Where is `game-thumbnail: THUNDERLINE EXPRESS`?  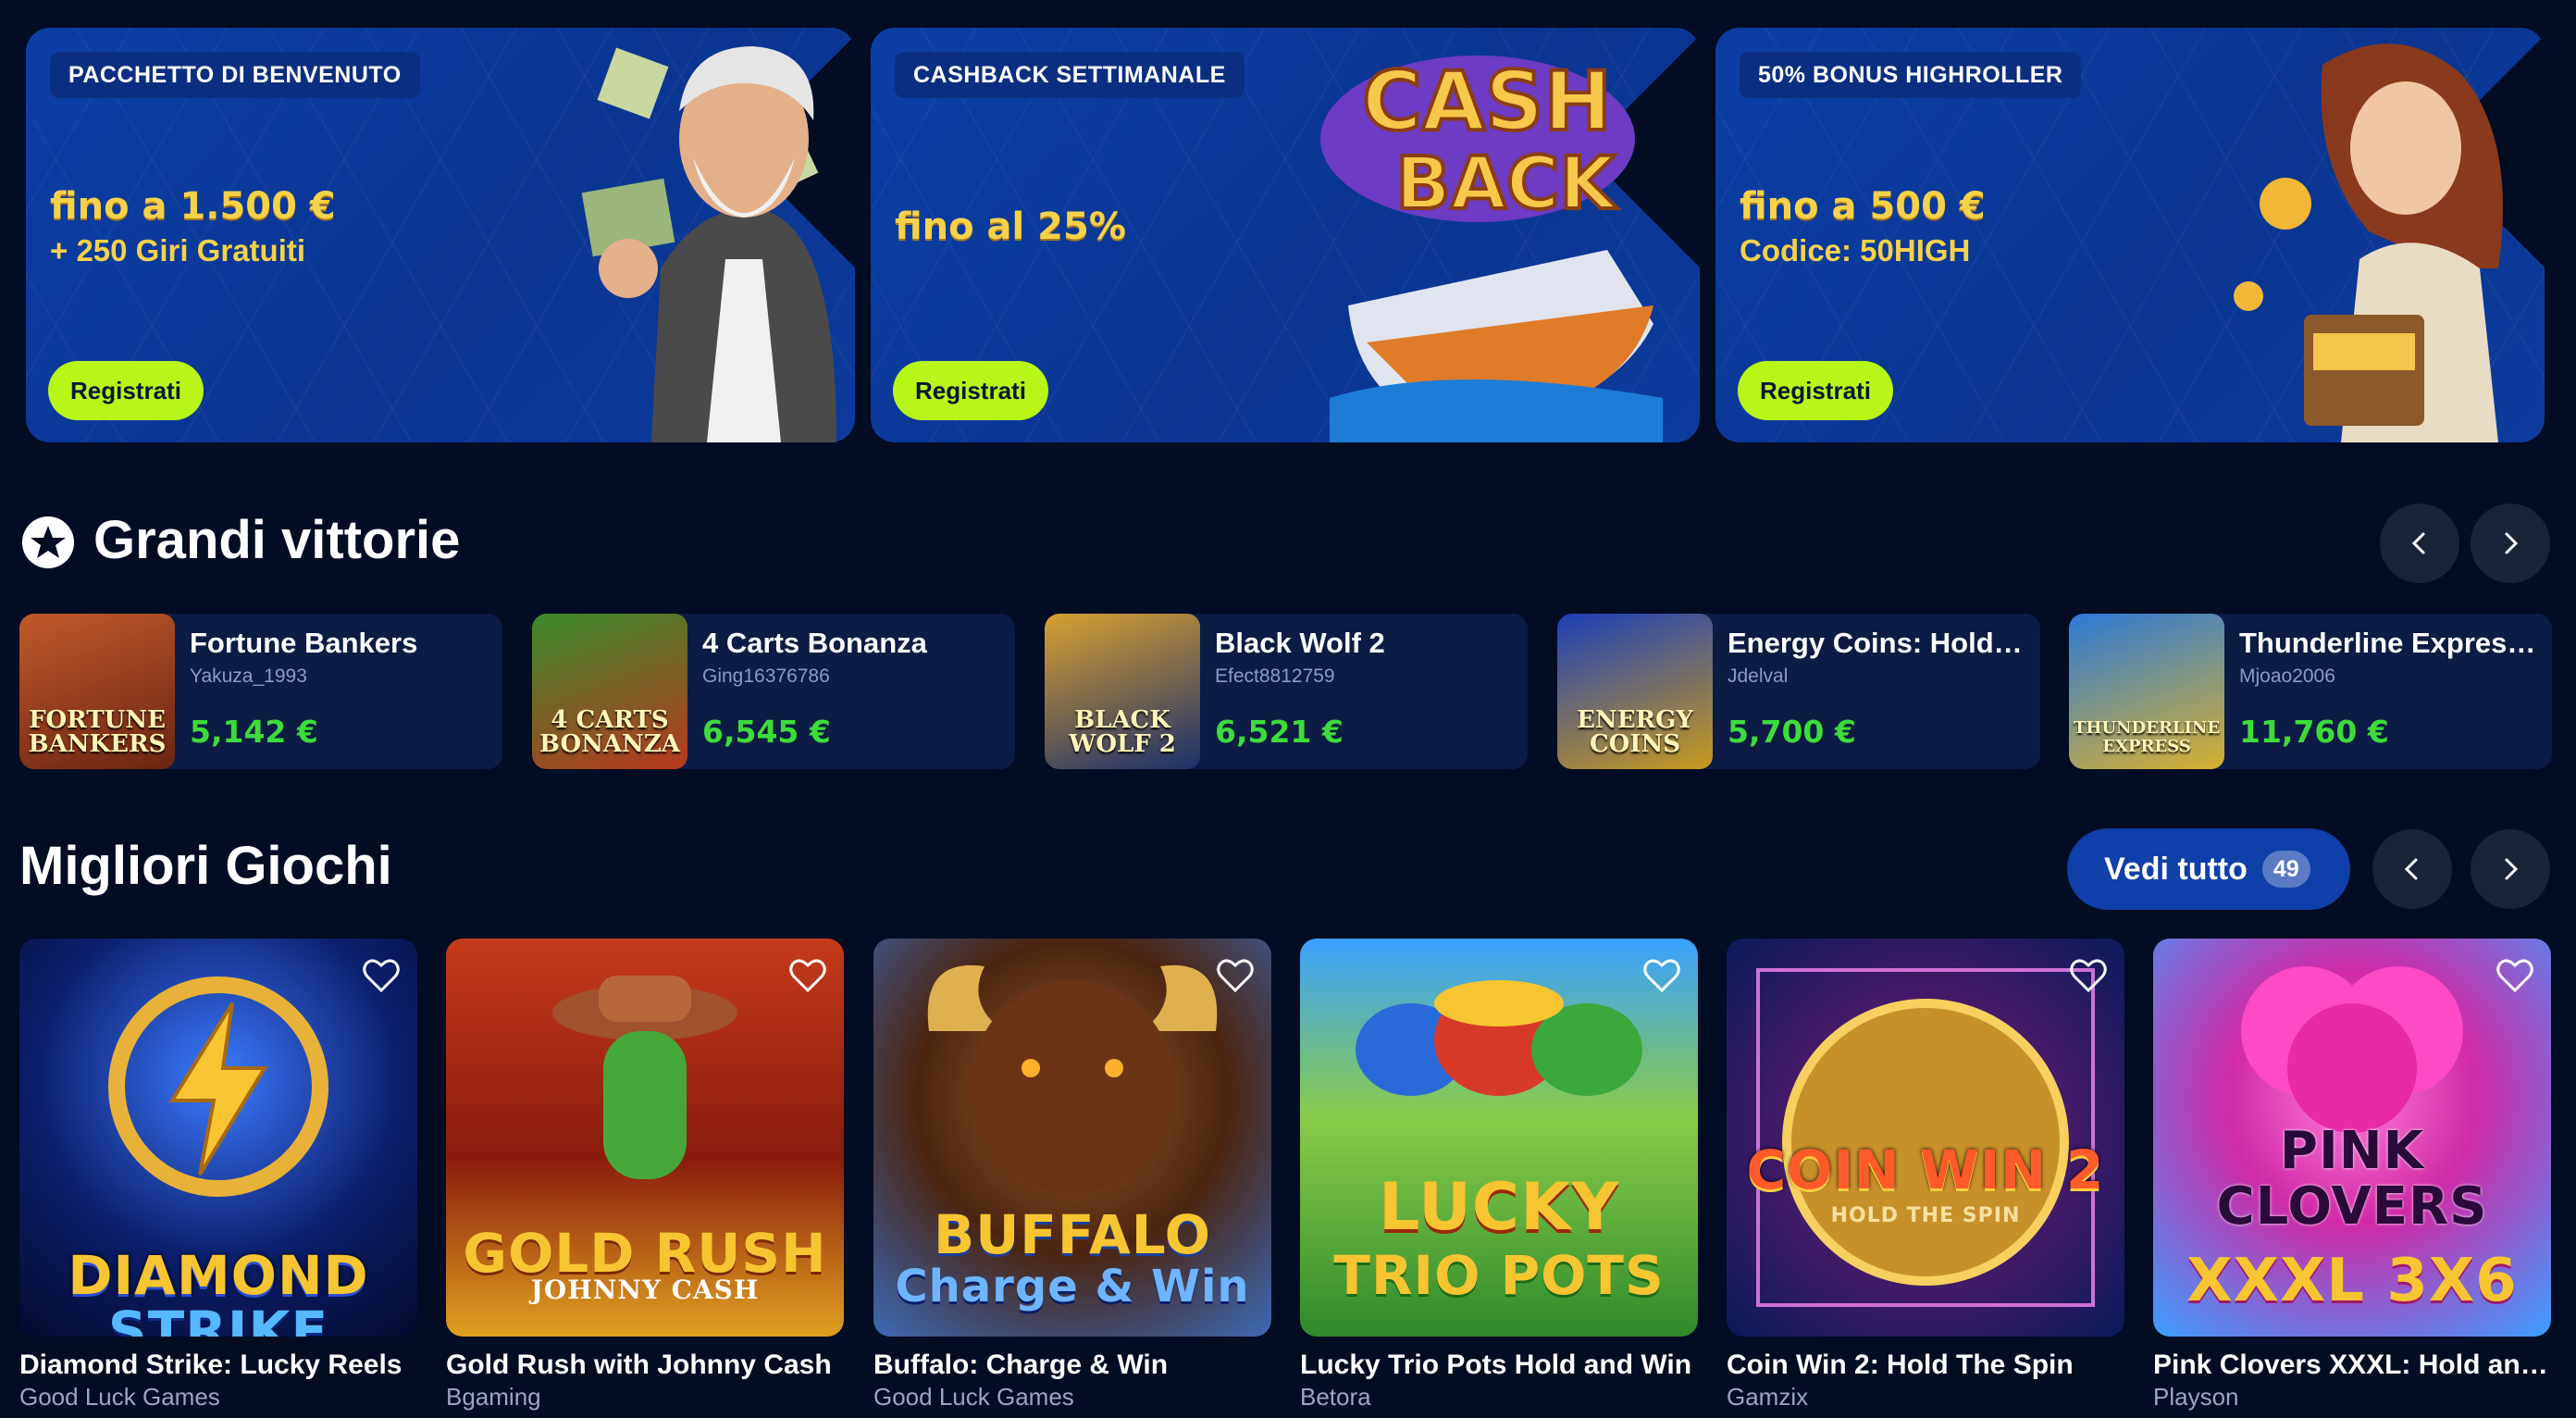
game-thumbnail: THUNDERLINE EXPRESS is located at coordinates (2146, 692).